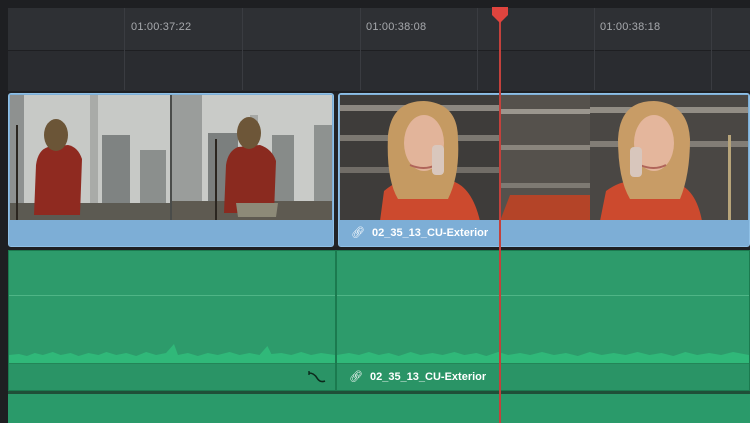  I want to click on playhead-line, so click(500, 218).